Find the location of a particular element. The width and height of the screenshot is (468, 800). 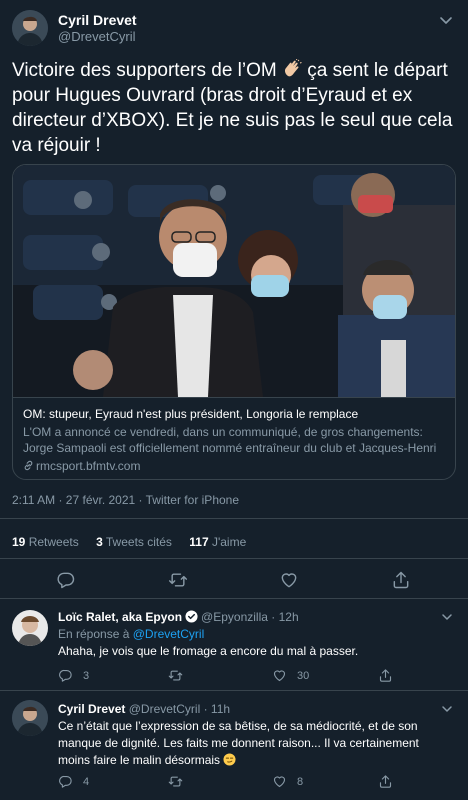

smirk-emoji-icon is located at coordinates (229, 759).